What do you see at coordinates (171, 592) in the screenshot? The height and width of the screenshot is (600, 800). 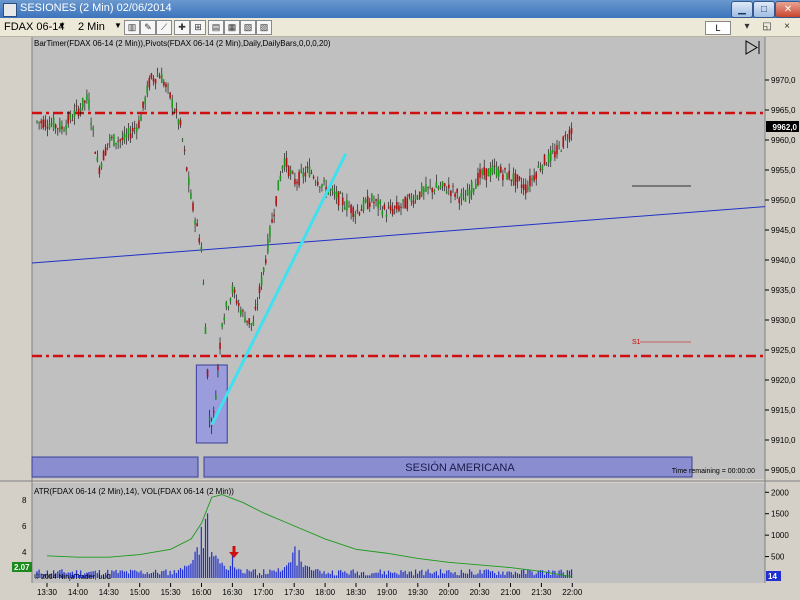 I see `time-axis-label: 15:30` at bounding box center [171, 592].